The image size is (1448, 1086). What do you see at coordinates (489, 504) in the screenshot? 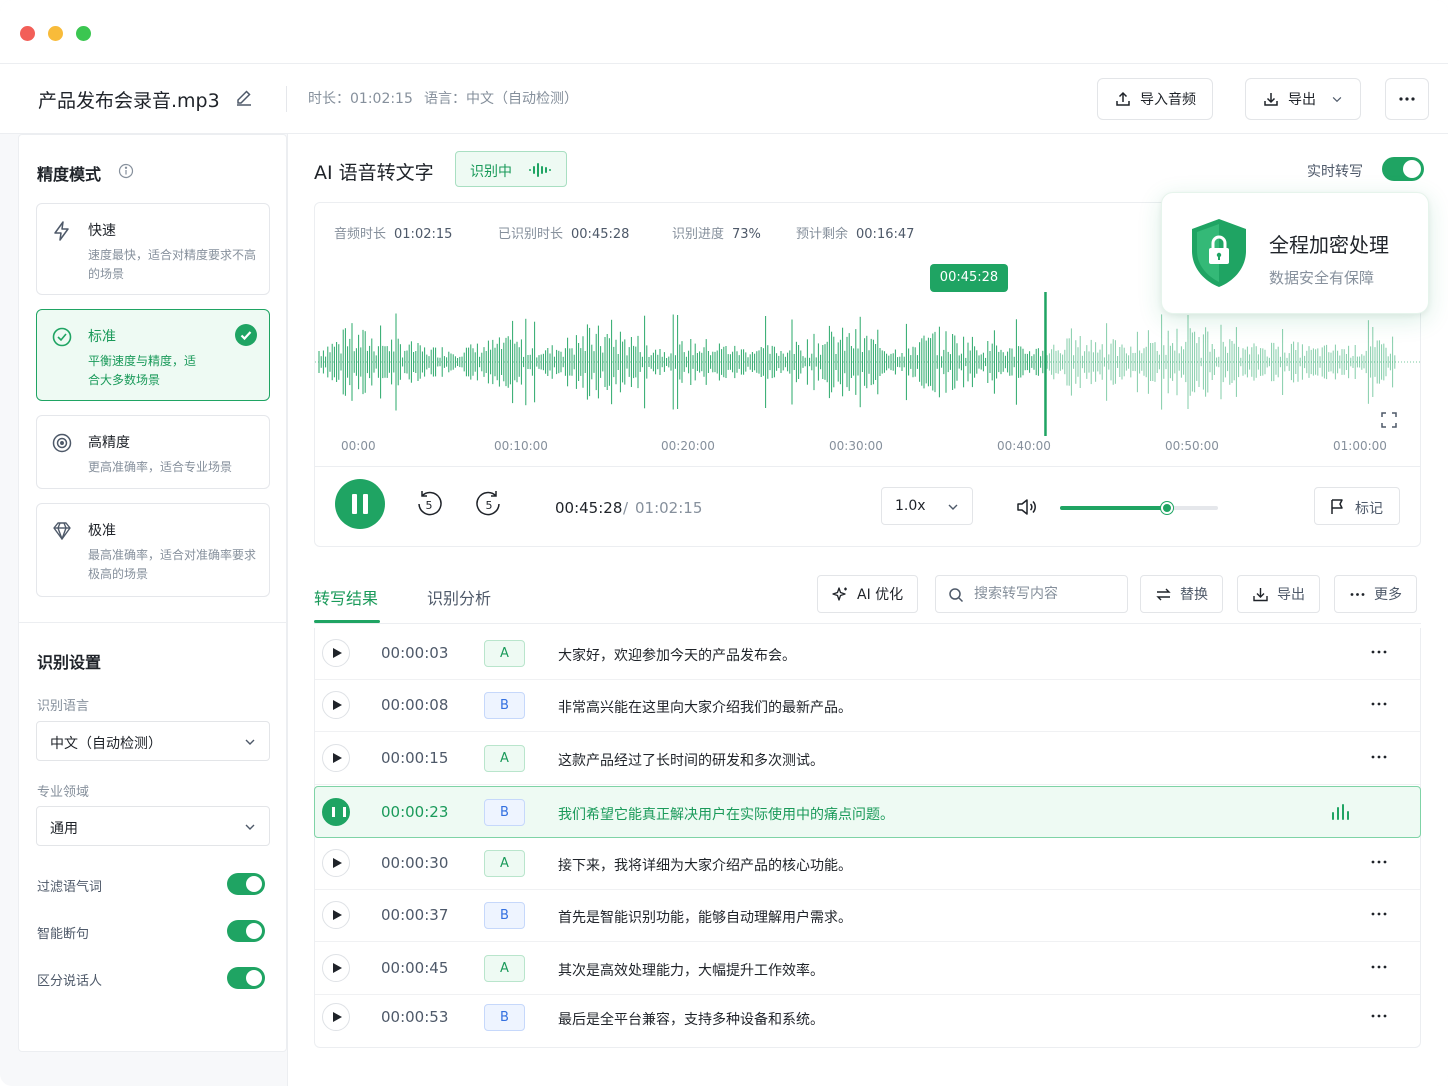
I see `forward-5-icon: 5` at bounding box center [489, 504].